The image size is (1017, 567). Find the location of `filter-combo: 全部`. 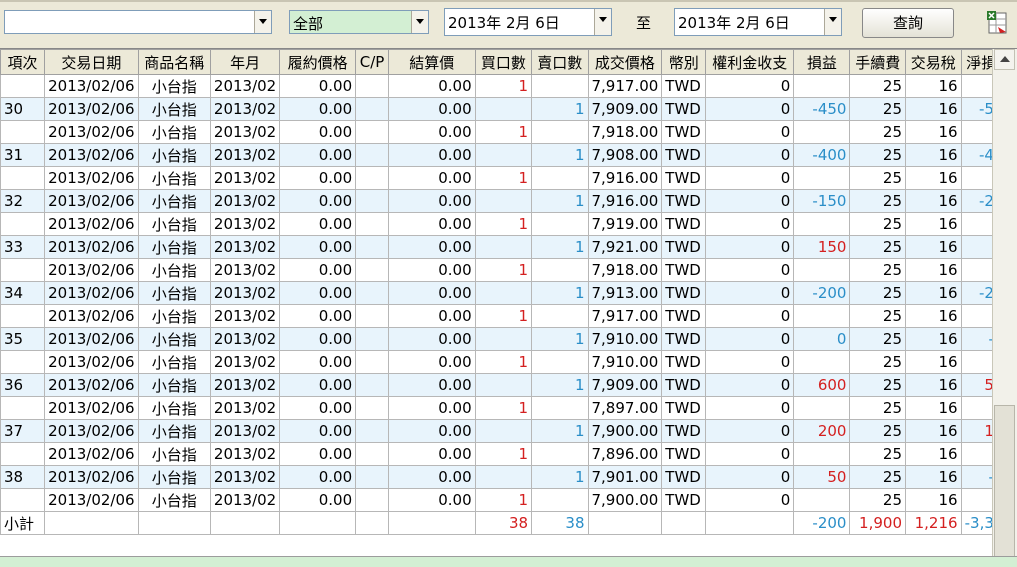

filter-combo: 全部 is located at coordinates (359, 22).